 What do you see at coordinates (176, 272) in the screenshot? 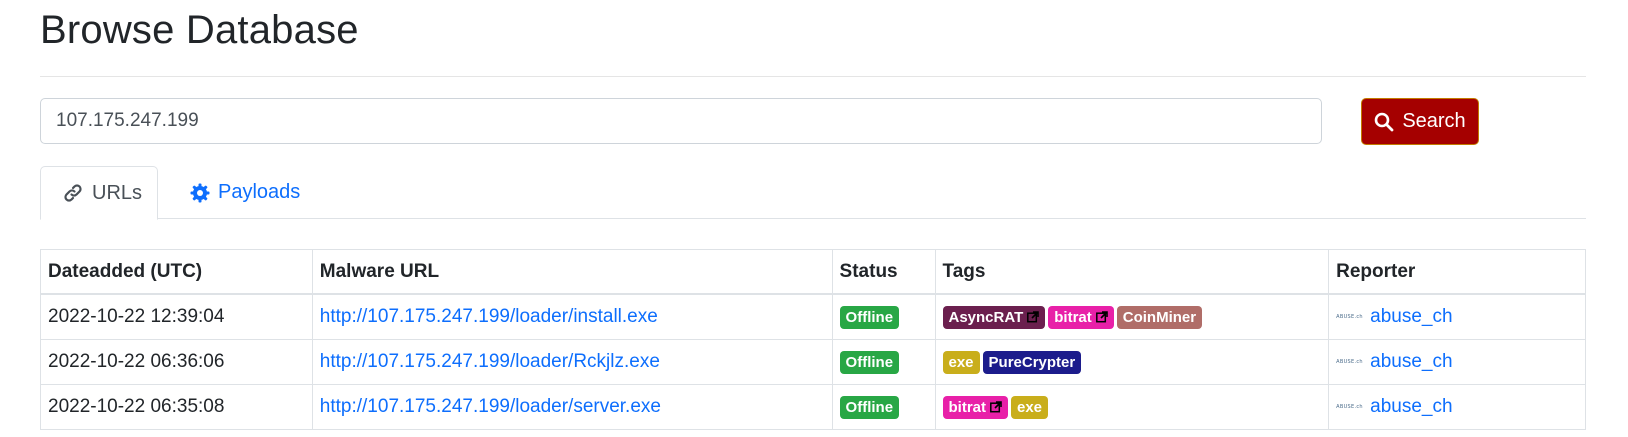
I see `column-header-dateadded: Dateadded (UTC)` at bounding box center [176, 272].